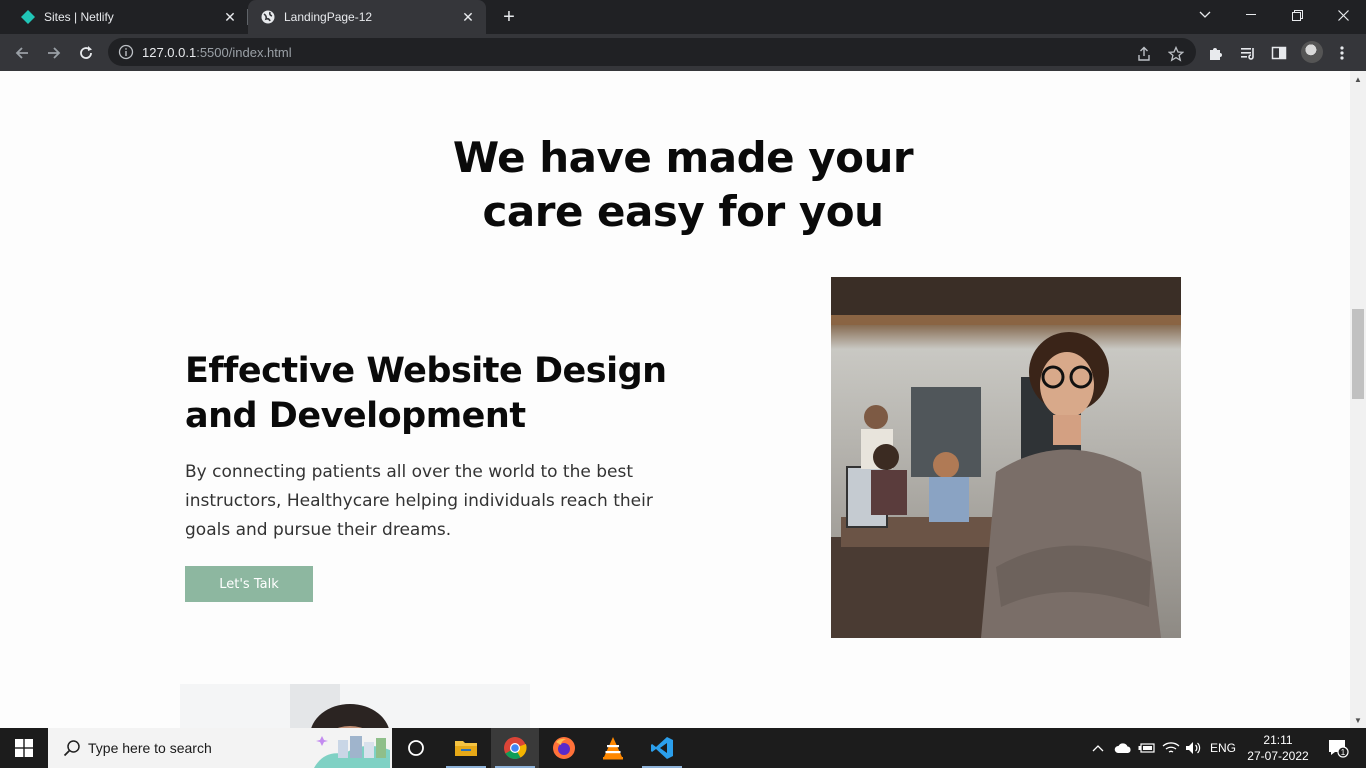 The image size is (1366, 768). Describe the element at coordinates (1342, 53) in the screenshot. I see `menu-kebab-icon` at that location.